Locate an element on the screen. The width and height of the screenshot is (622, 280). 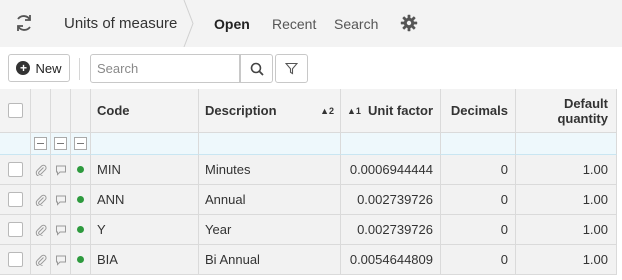
code-value: ANN is located at coordinates (111, 199).